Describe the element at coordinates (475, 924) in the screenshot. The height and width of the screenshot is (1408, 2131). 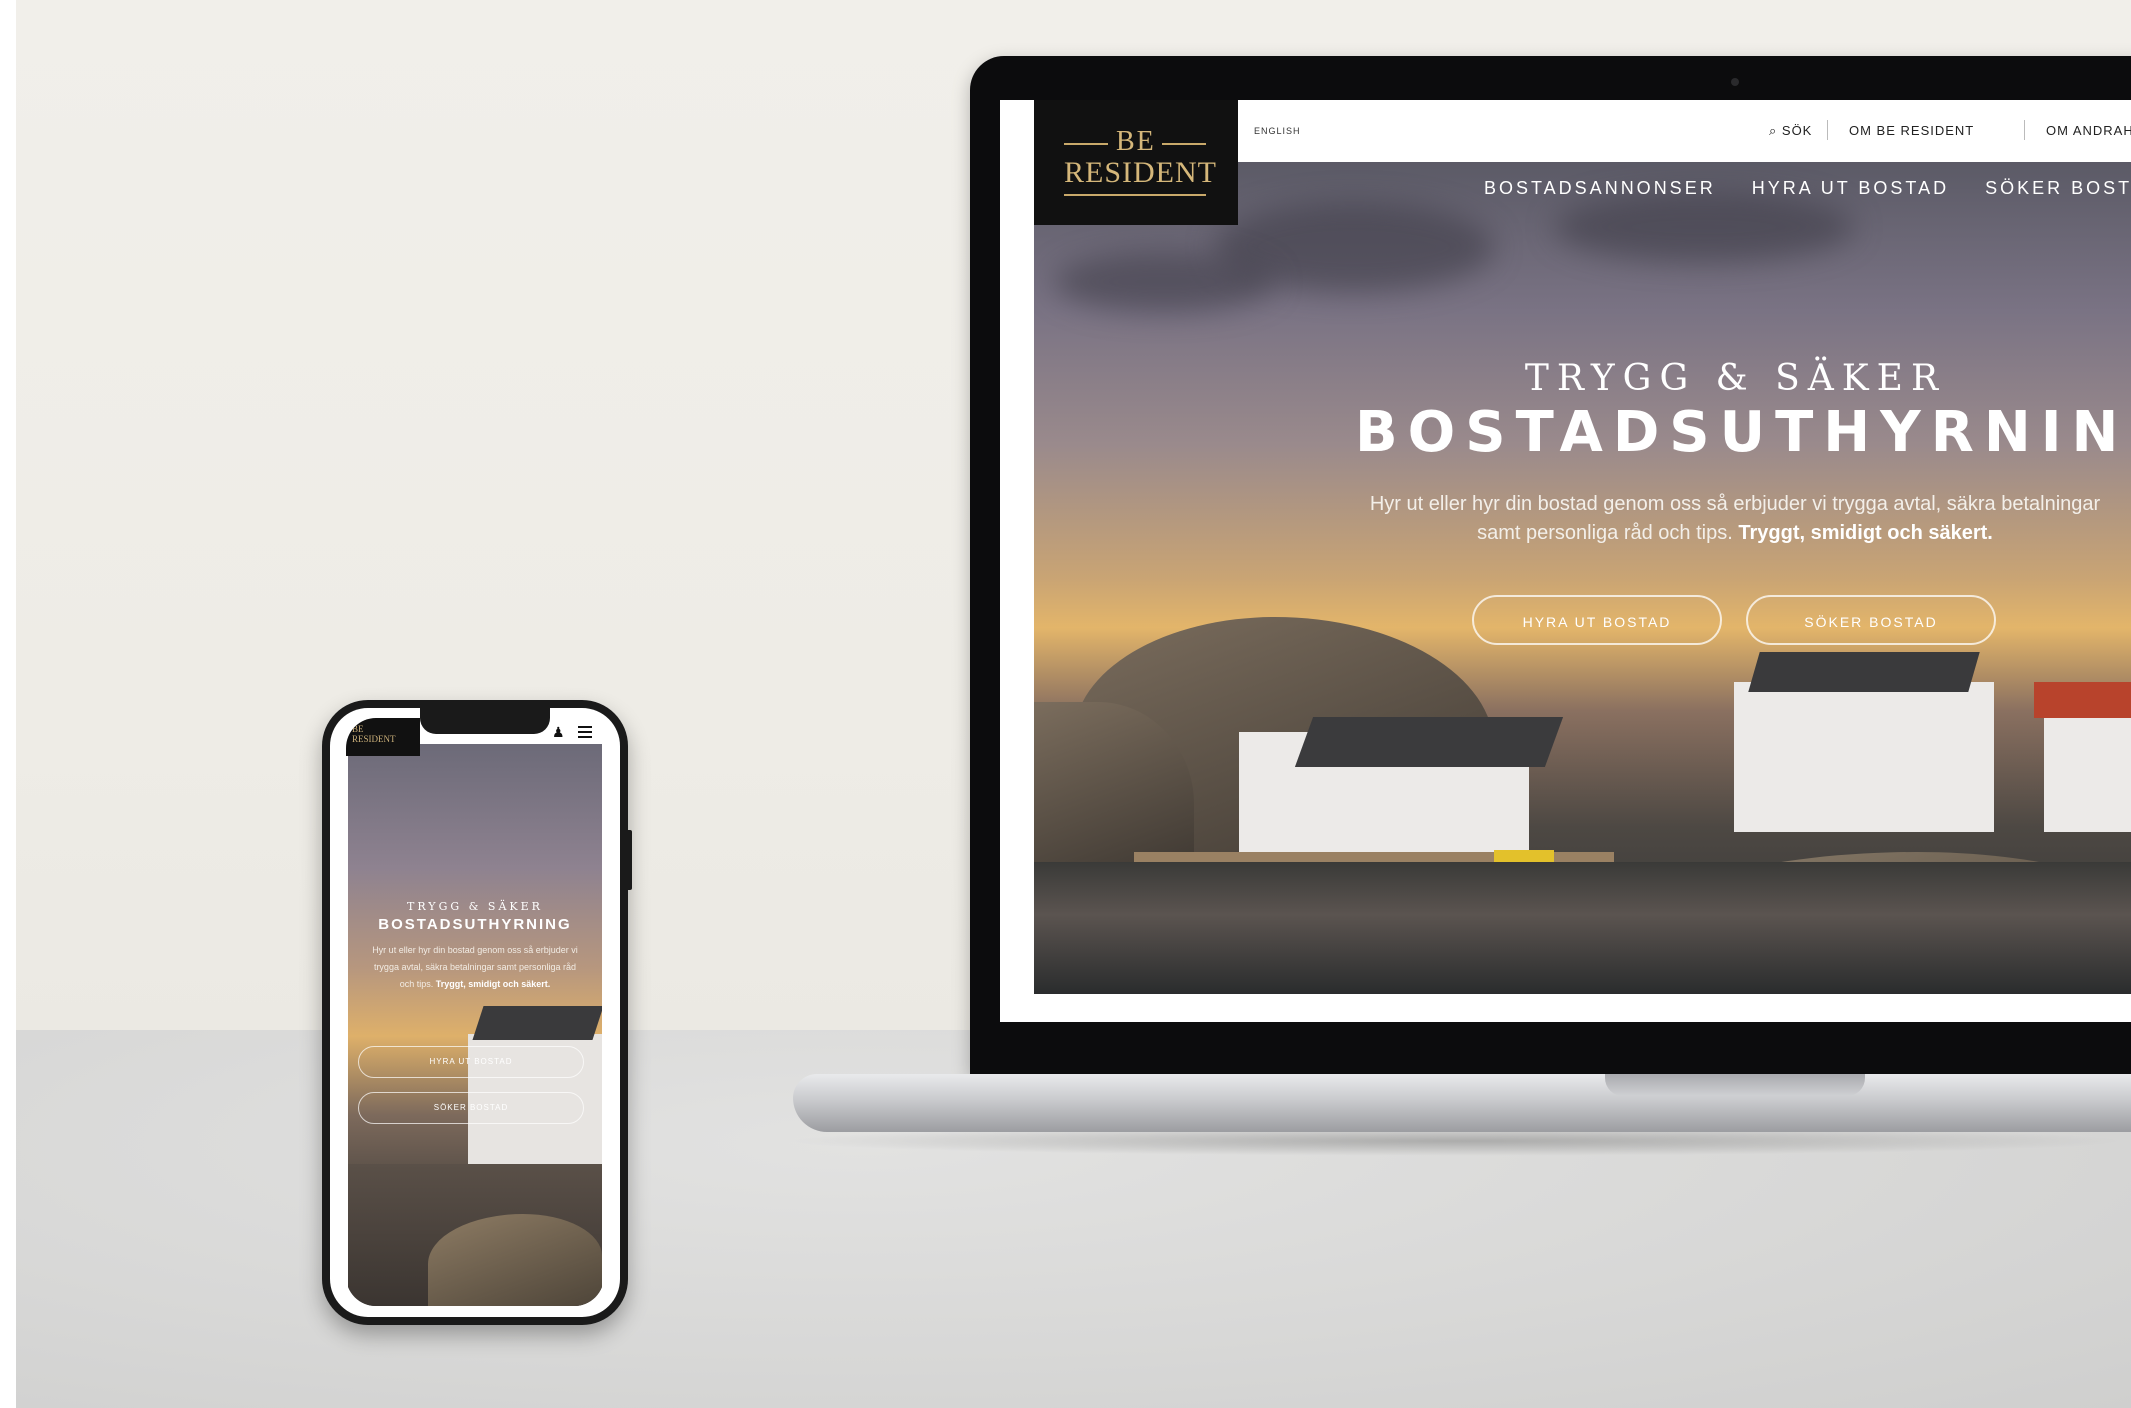
I see `phone-hero-title: BOSTADSUTHYRNING` at that location.